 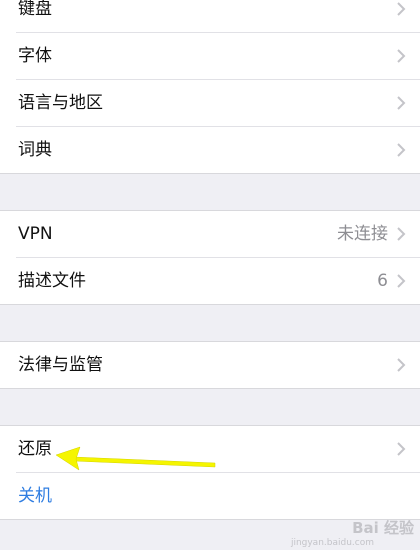 What do you see at coordinates (210, 56) in the screenshot?
I see `row-fonts: 字体` at bounding box center [210, 56].